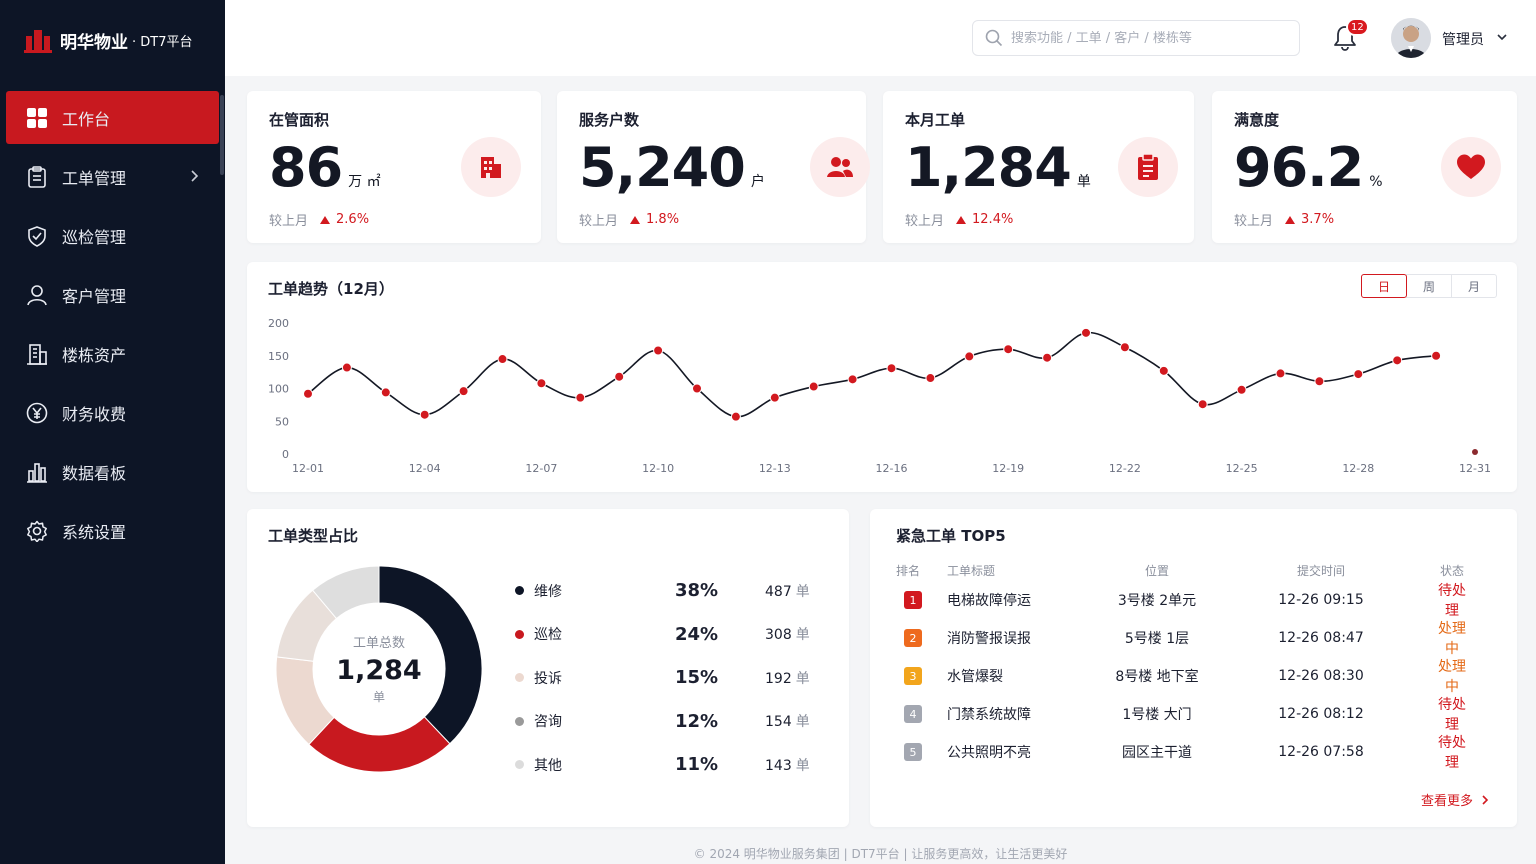 This screenshot has height=864, width=1536. I want to click on sidebar-item-6: 数据看板, so click(112, 471).